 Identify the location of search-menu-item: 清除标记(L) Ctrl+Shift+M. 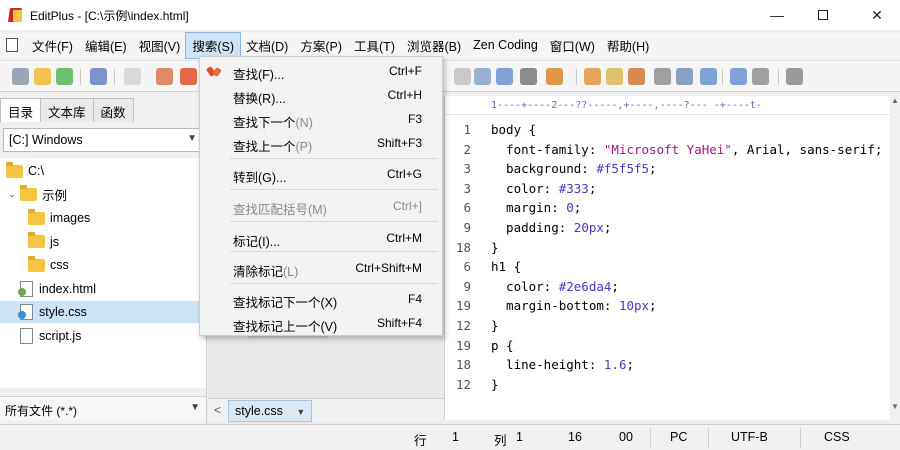
(321, 269).